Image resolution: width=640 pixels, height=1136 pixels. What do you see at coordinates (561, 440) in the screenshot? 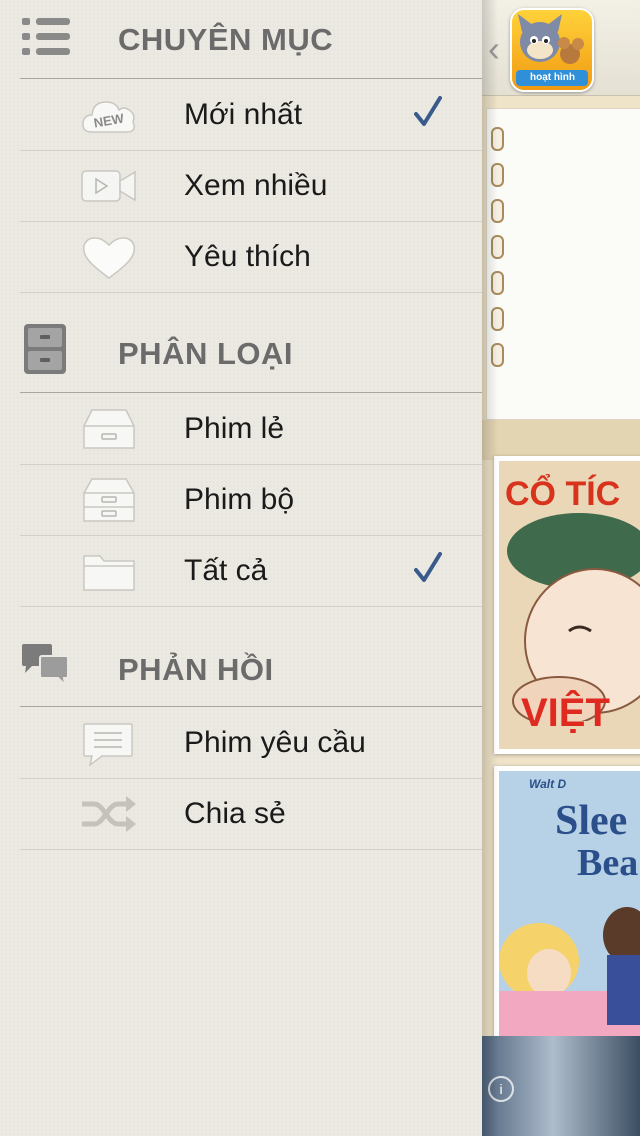
I see `decorative-strip` at bounding box center [561, 440].